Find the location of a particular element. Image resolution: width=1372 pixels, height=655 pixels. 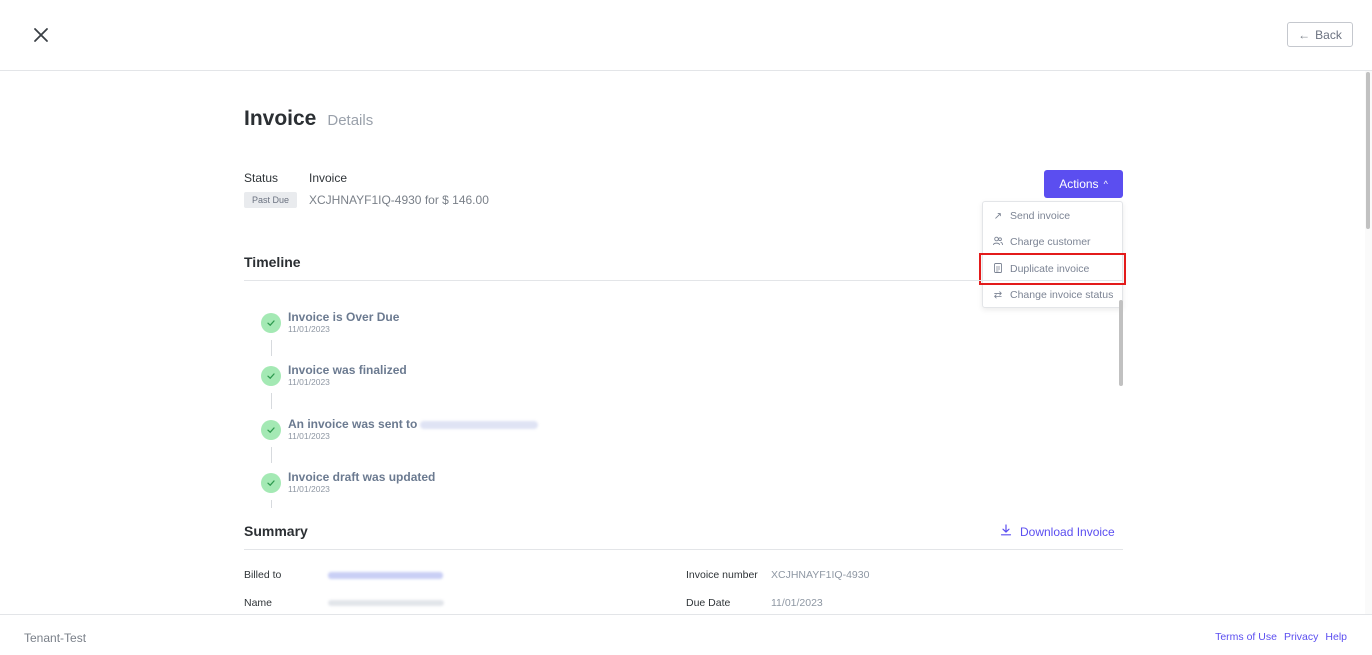

users-icon is located at coordinates (998, 242).